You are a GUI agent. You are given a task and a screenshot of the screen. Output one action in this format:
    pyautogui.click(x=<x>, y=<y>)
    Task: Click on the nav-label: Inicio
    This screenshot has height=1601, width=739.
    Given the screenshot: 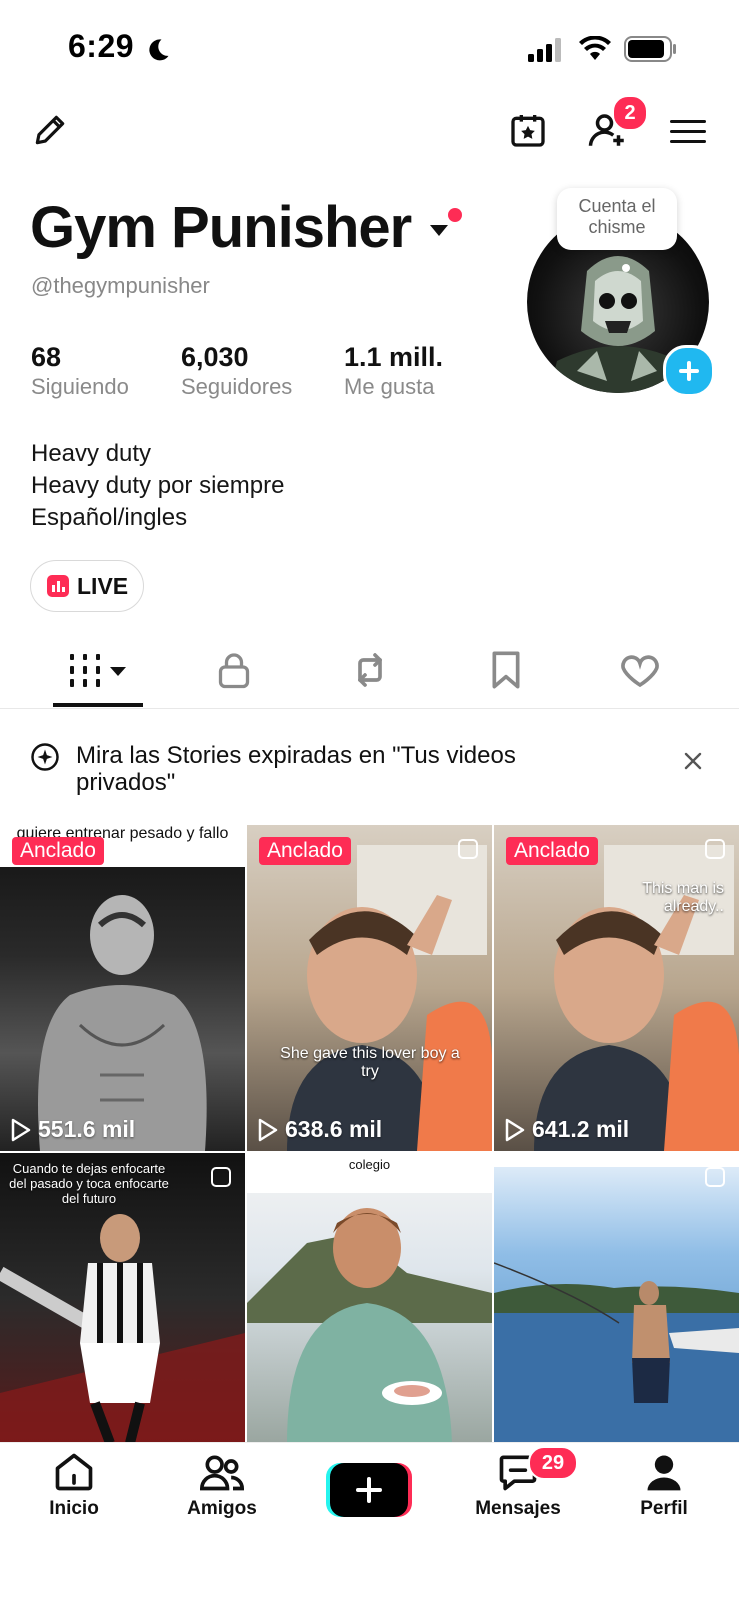 What is the action you would take?
    pyautogui.click(x=74, y=1508)
    